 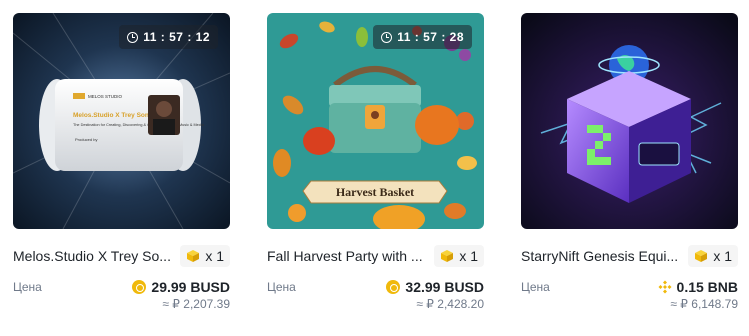 I want to click on art-banner-text: Harvest Basket, so click(x=375, y=192).